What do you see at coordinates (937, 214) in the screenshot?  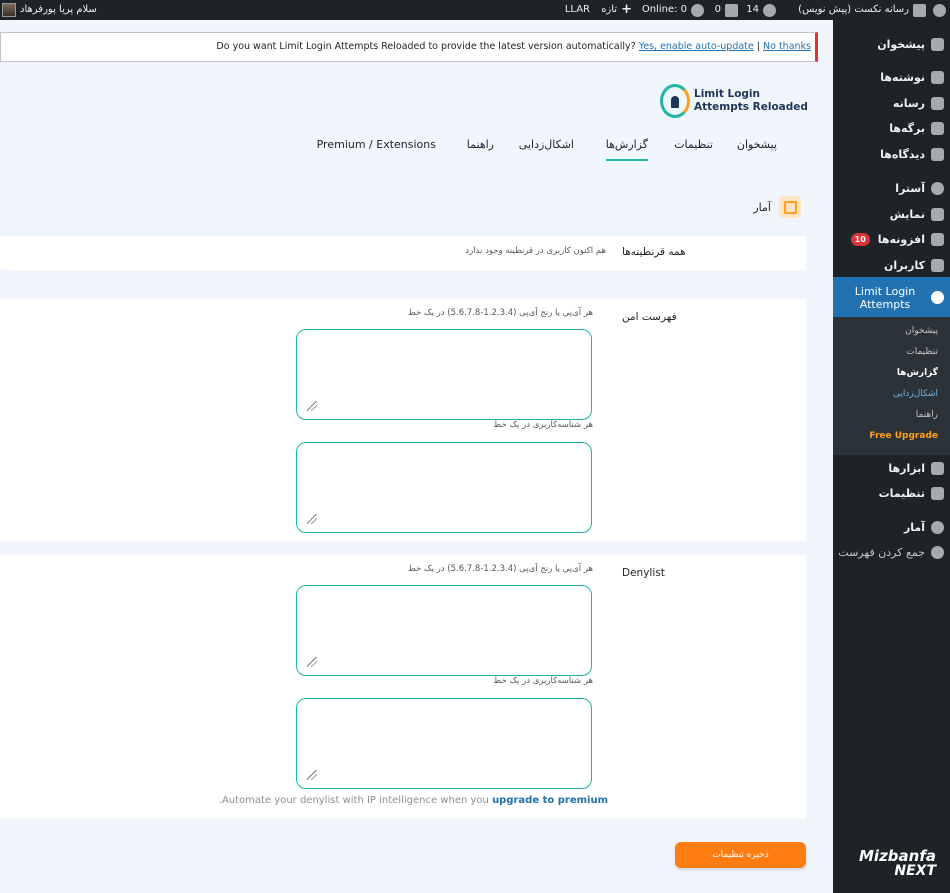 I see `appearance-icon` at bounding box center [937, 214].